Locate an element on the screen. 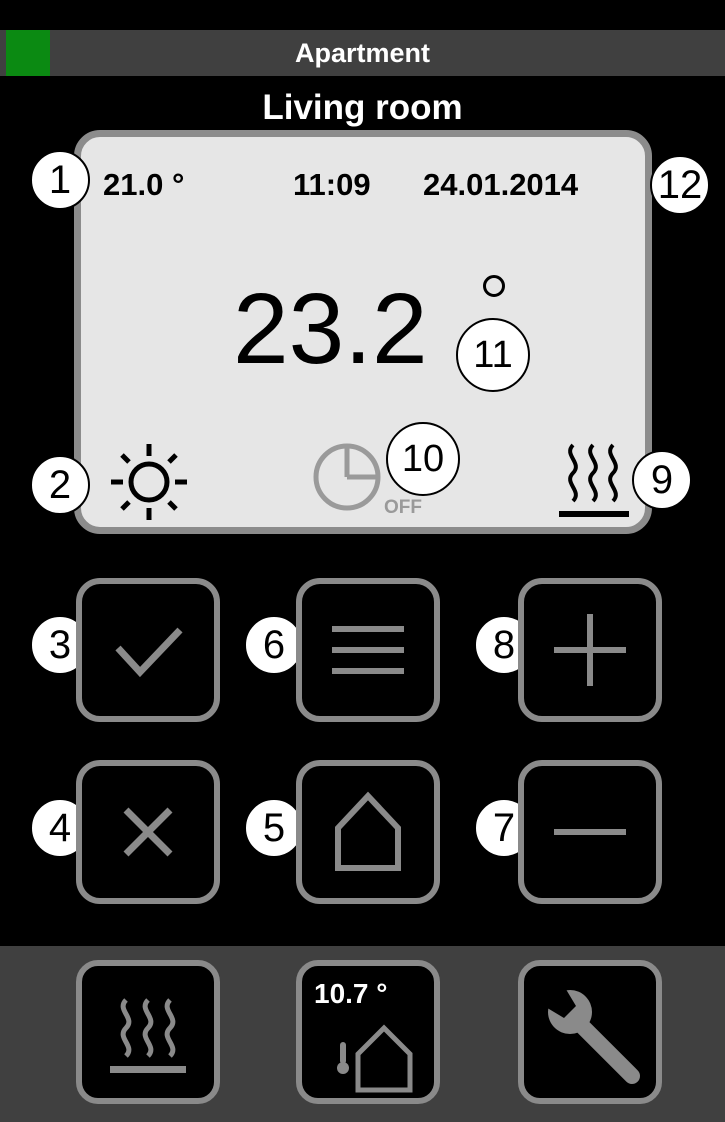  plus-icon is located at coordinates (590, 650).